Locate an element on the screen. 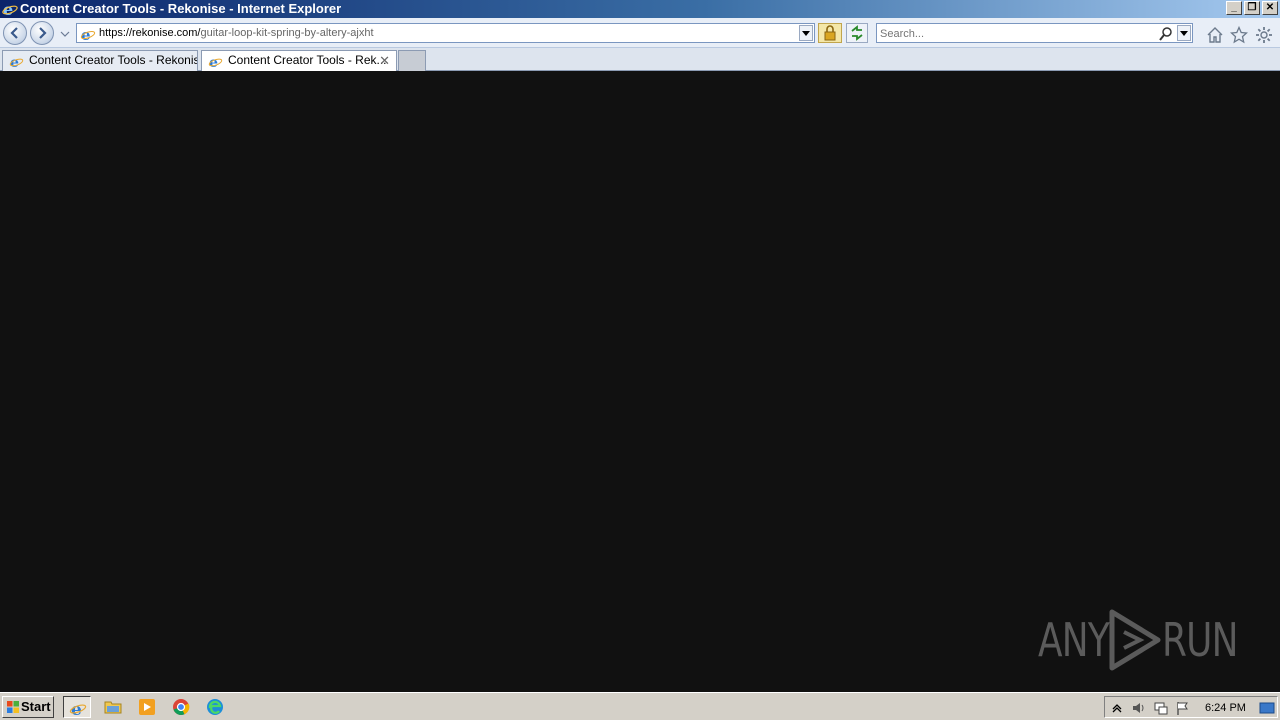 This screenshot has width=1280, height=720. forward-icon is located at coordinates (43, 33).